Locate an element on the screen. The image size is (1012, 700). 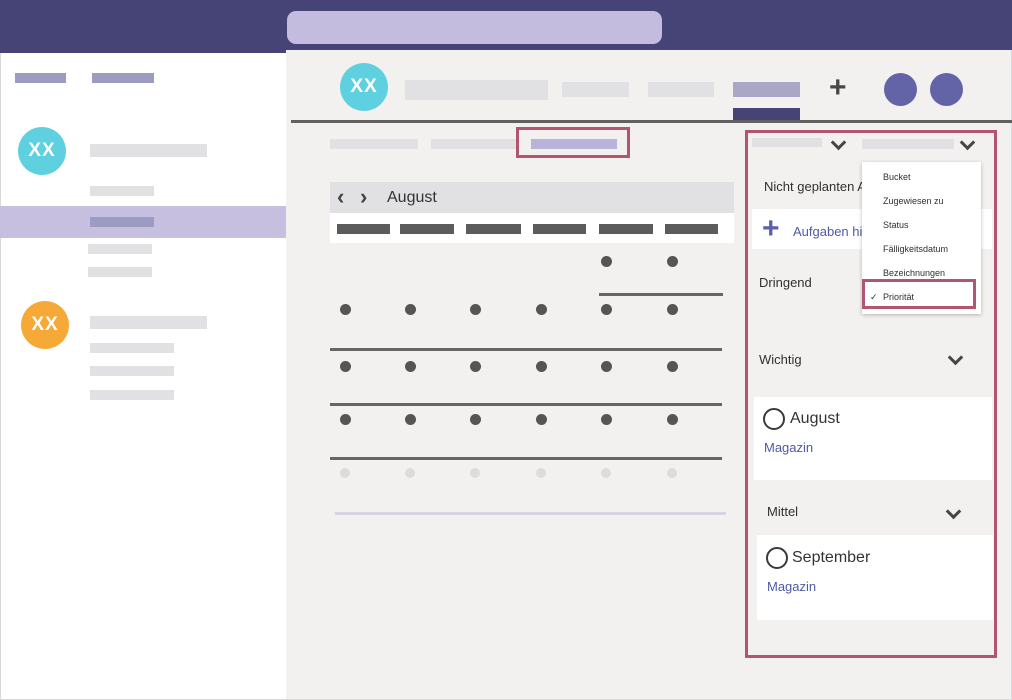
dropdown-item-due-date: Fälligkeitsdatum is located at coordinates (915, 249).